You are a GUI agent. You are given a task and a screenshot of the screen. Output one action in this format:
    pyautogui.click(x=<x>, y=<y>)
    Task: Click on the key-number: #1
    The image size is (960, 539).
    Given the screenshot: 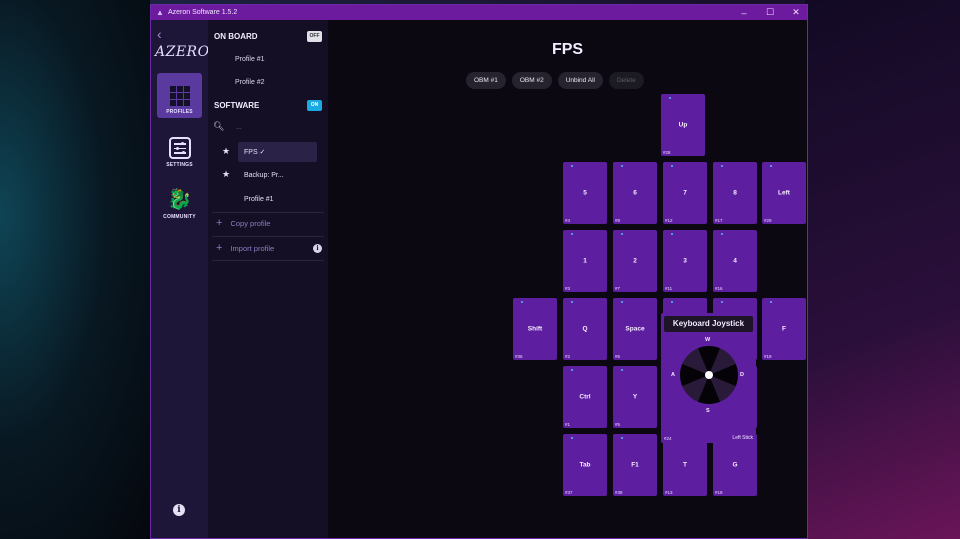 What is the action you would take?
    pyautogui.click(x=568, y=424)
    